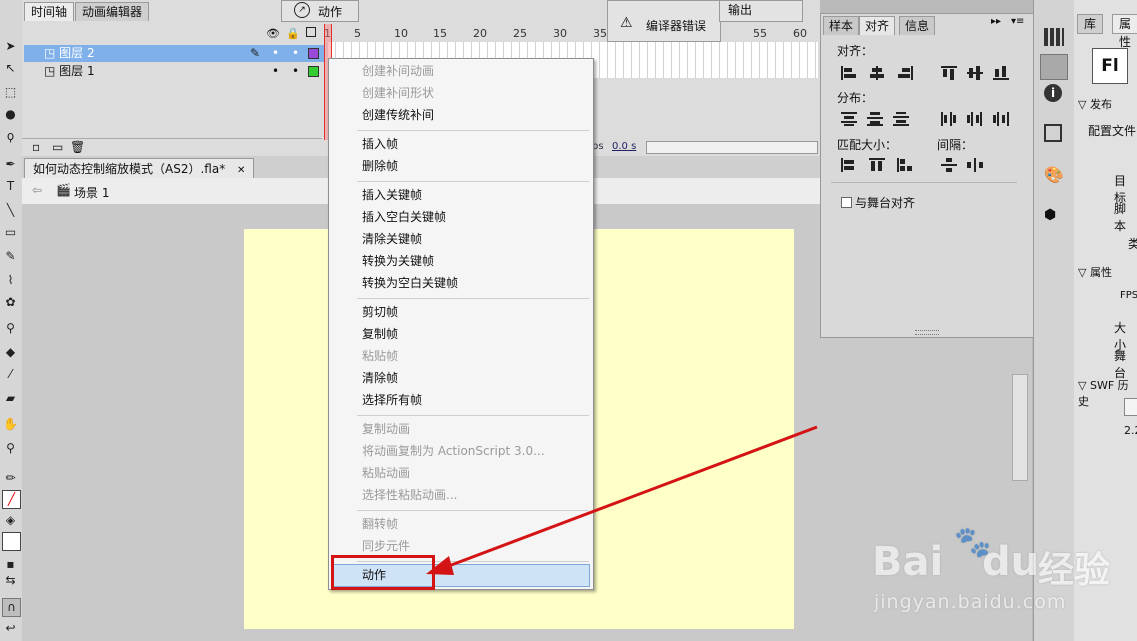  What do you see at coordinates (11, 499) in the screenshot?
I see `stroke-swatch-icon: ╱` at bounding box center [11, 499].